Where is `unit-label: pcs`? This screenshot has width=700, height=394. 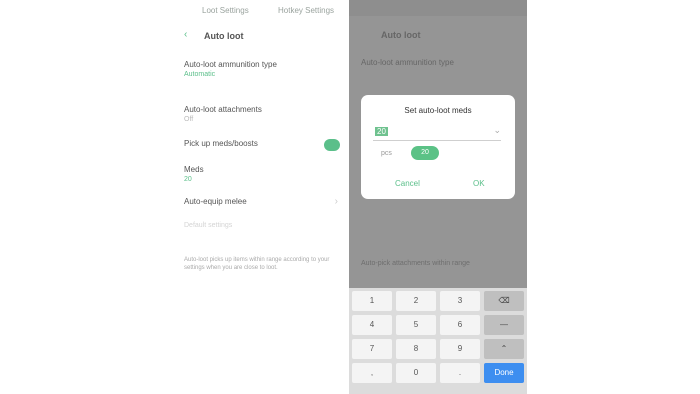 unit-label: pcs is located at coordinates (386, 153).